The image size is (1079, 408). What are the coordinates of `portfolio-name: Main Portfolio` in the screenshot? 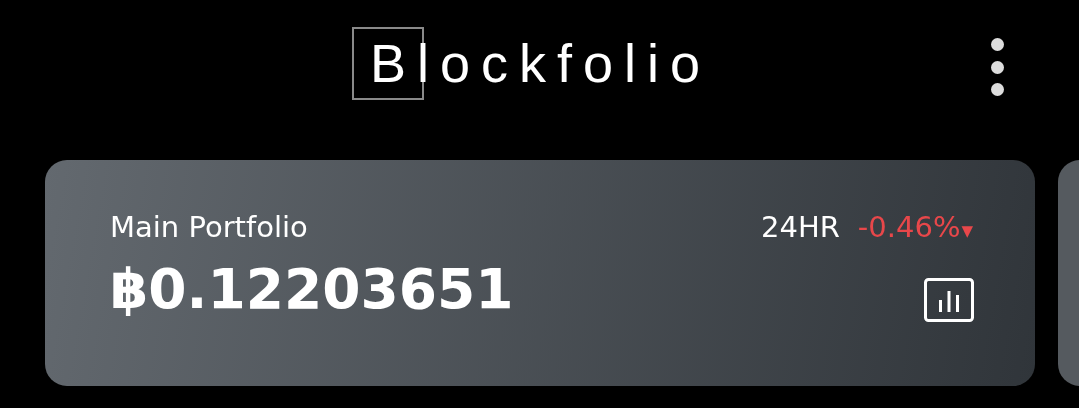 It's located at (209, 227).